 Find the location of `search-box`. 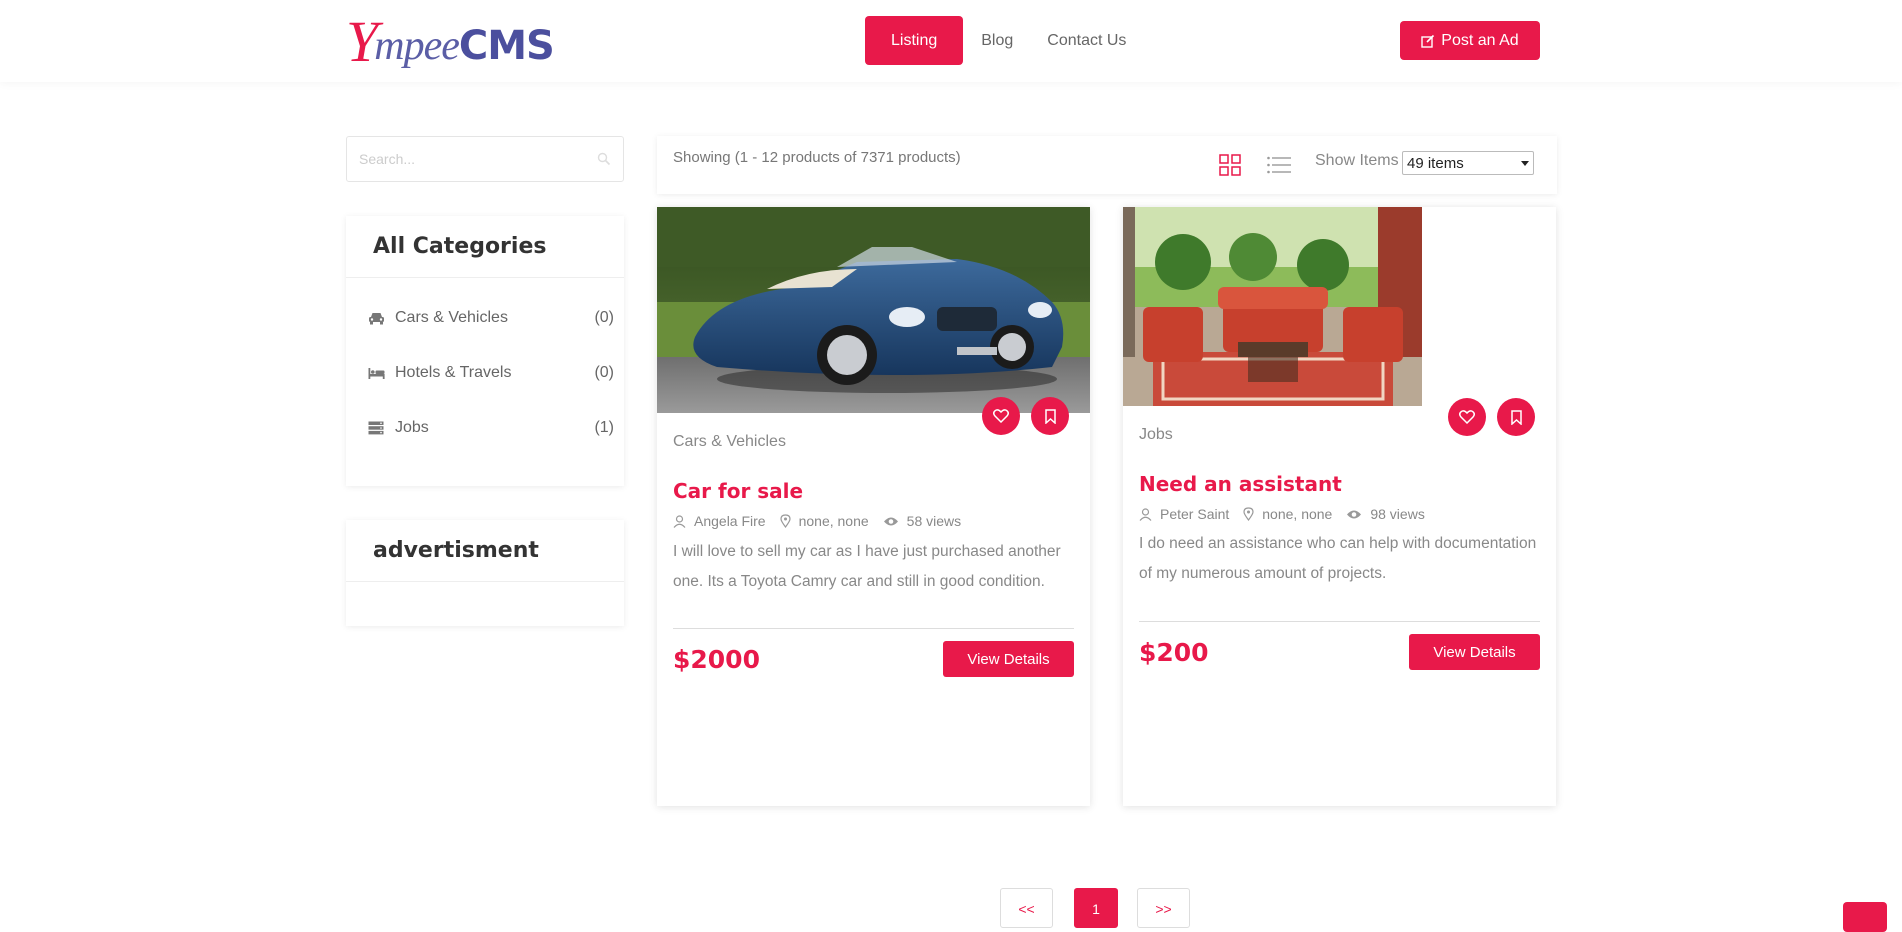

search-box is located at coordinates (485, 159).